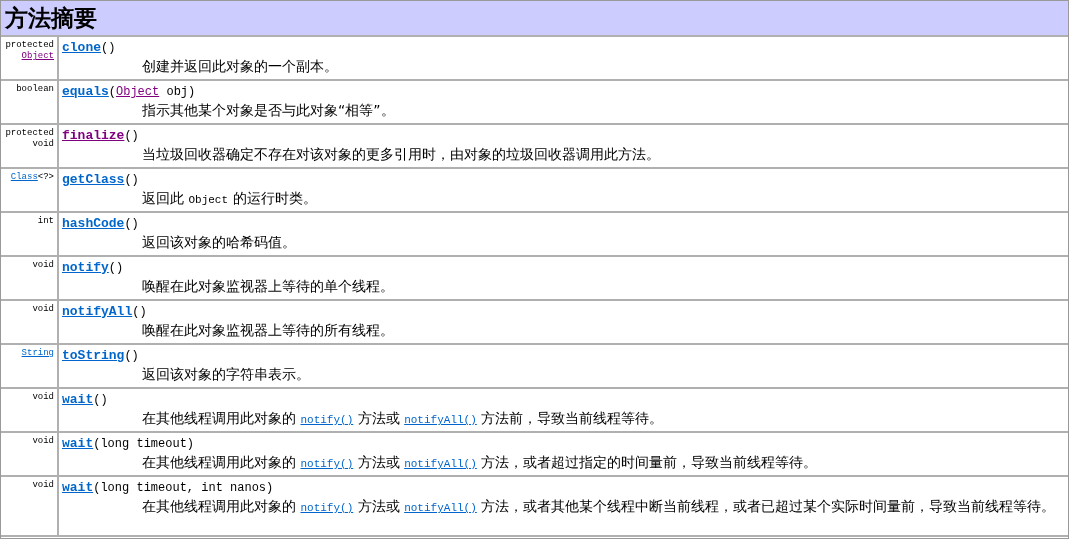 Image resolution: width=1069 pixels, height=539 pixels. Describe the element at coordinates (183, 488) in the screenshot. I see `method-params: (long timeout, int nanos)` at that location.